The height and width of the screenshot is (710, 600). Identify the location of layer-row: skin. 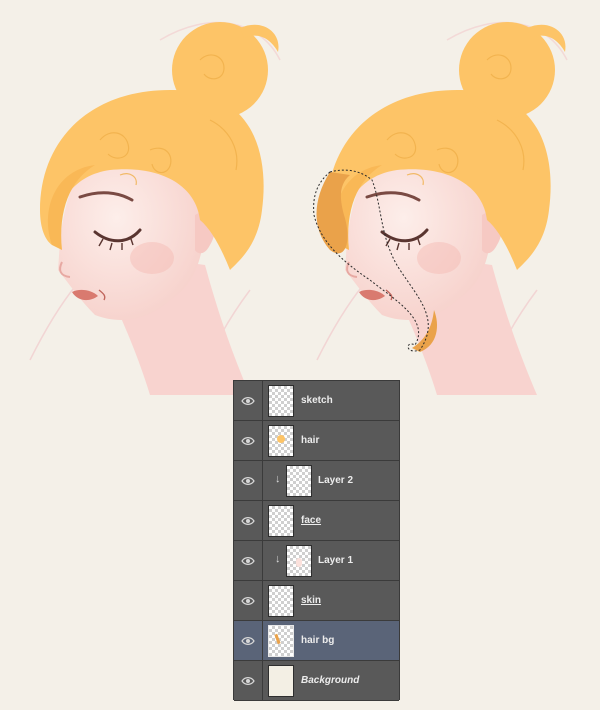
(316, 601).